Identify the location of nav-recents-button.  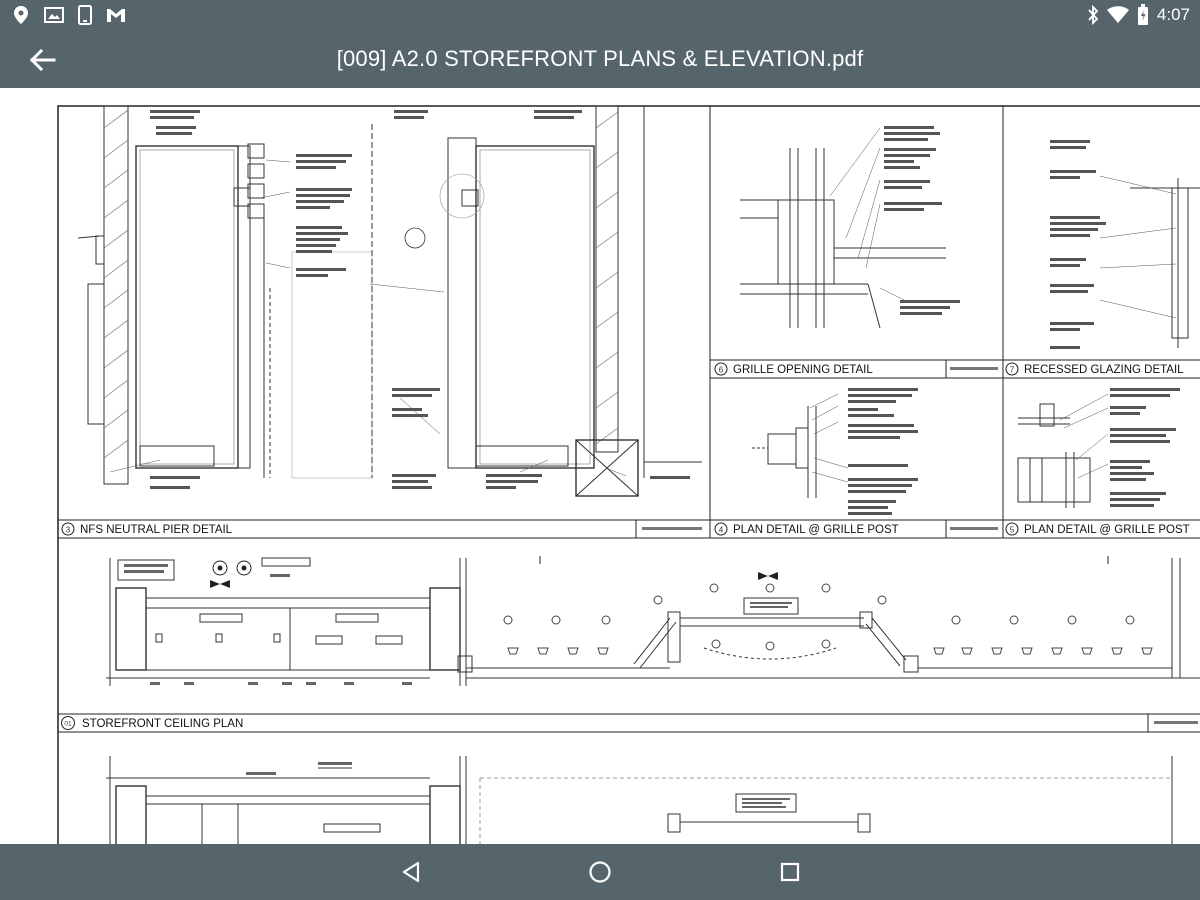
(790, 872).